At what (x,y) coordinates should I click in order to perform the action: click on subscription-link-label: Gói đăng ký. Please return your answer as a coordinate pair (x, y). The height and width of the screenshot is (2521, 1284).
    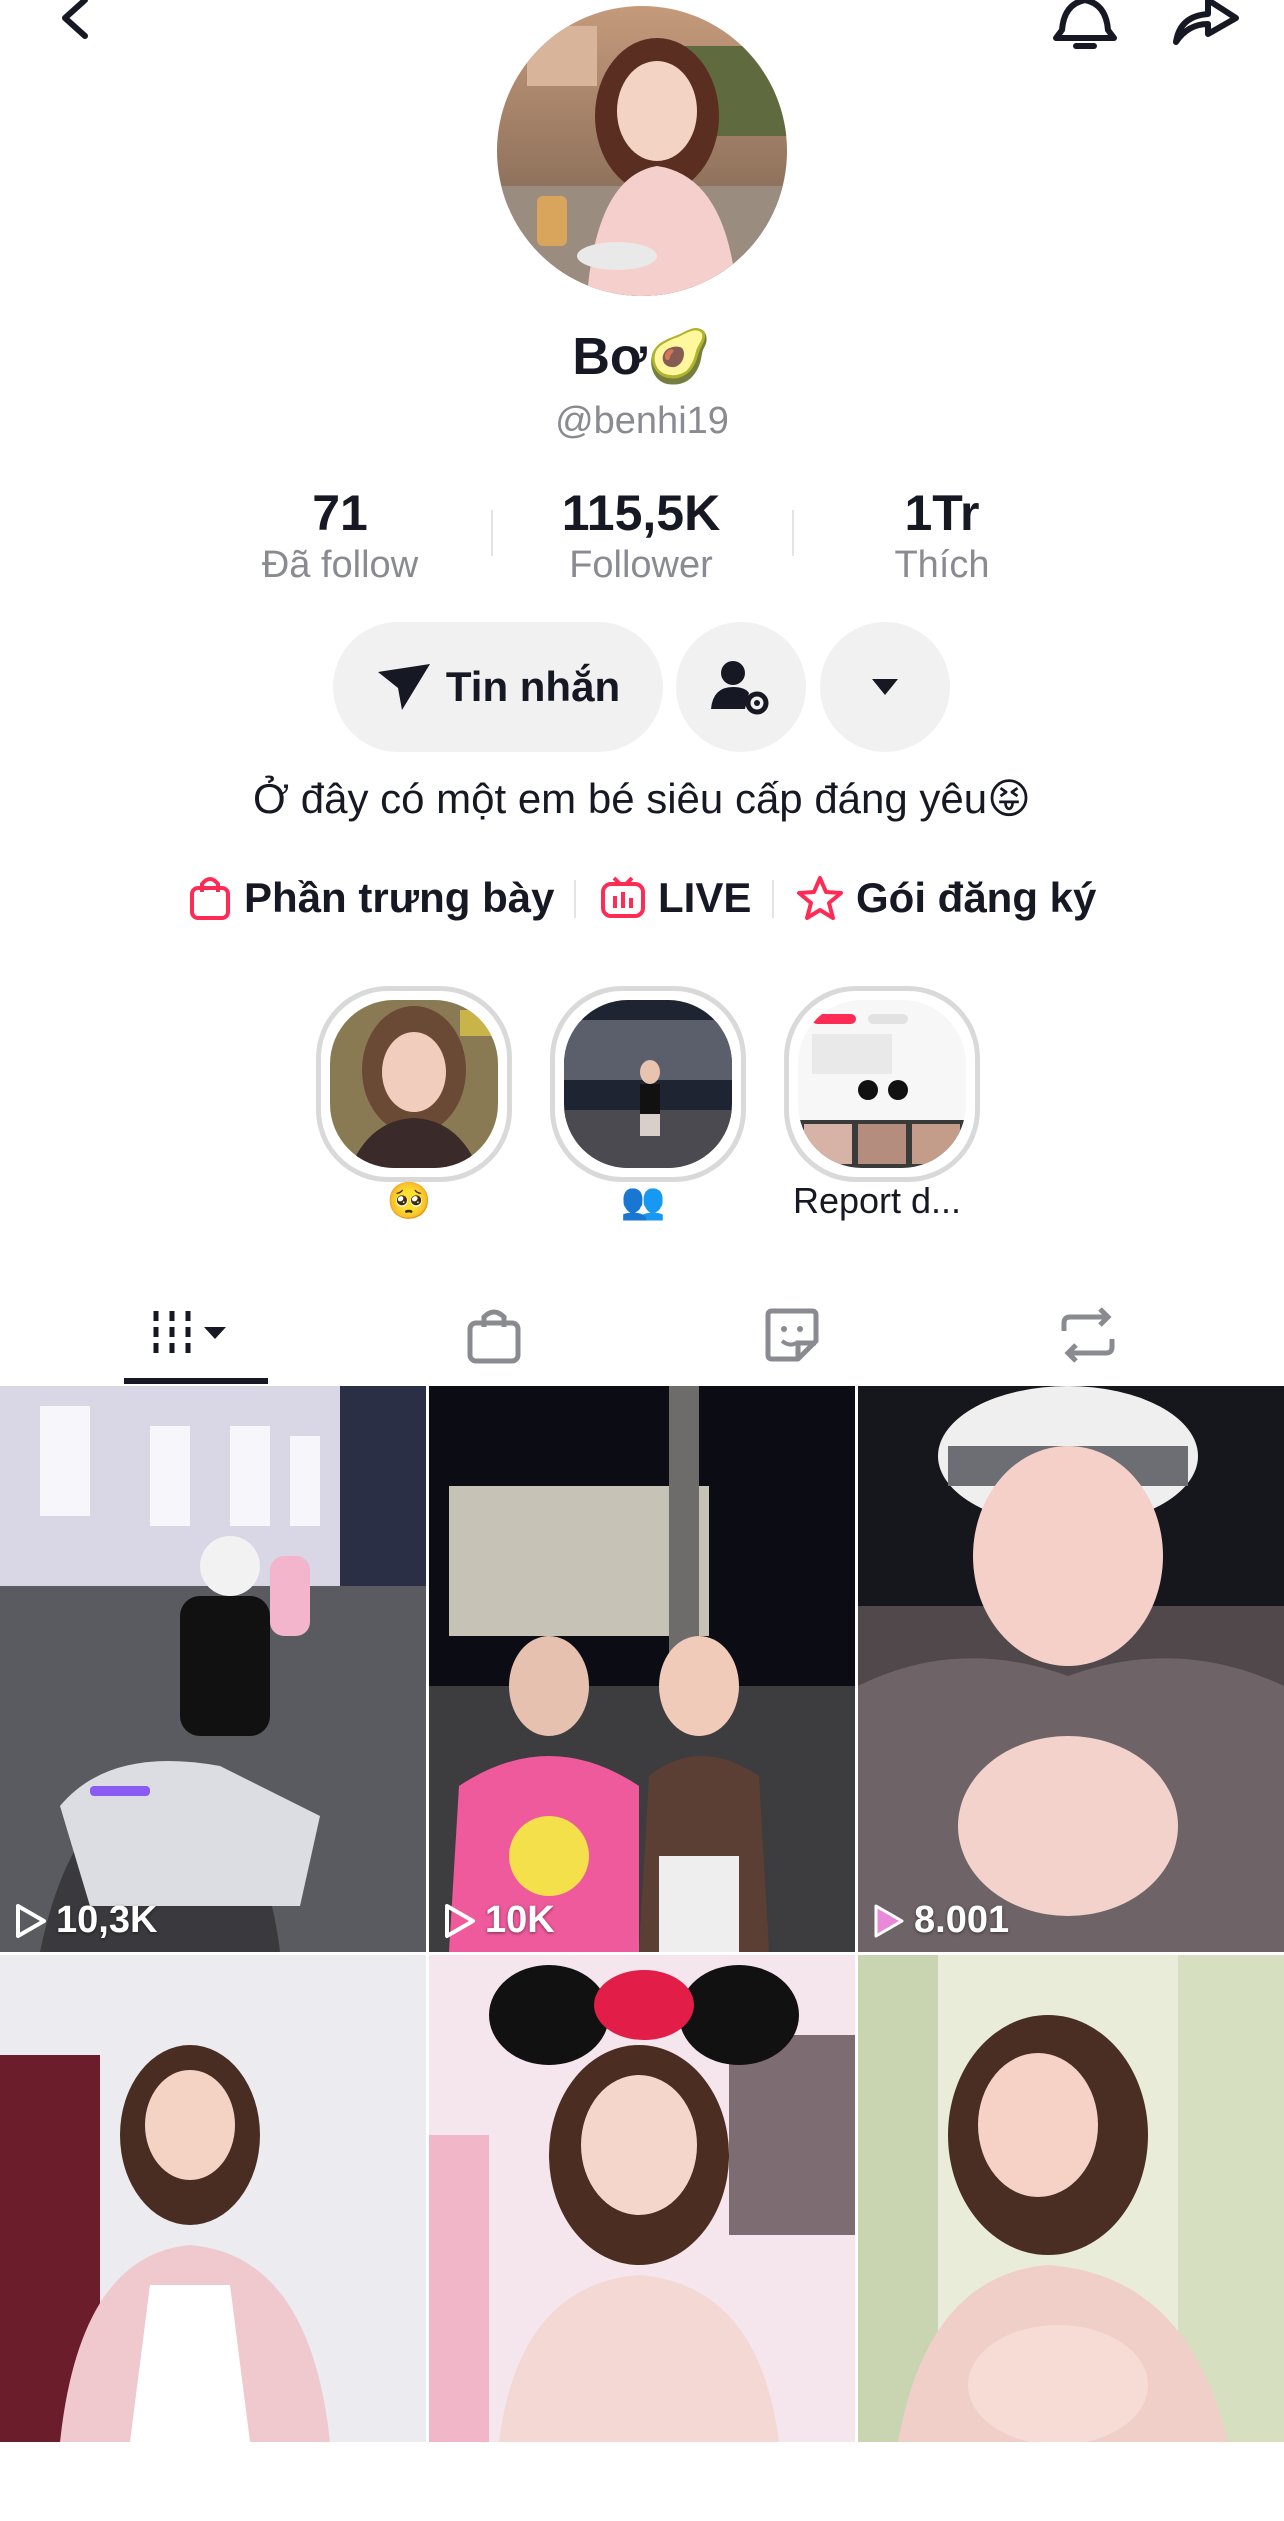
    Looking at the image, I should click on (976, 897).